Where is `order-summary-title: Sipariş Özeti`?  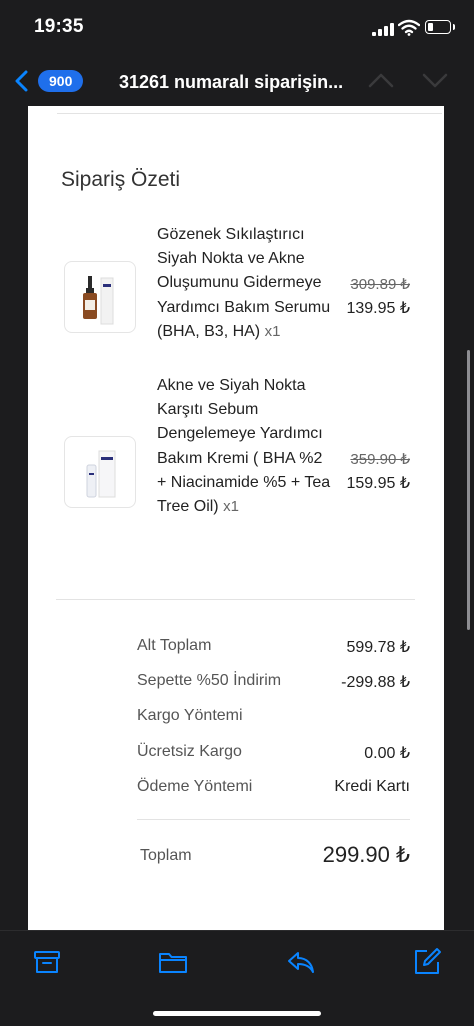 order-summary-title: Sipariş Özeti is located at coordinates (121, 179).